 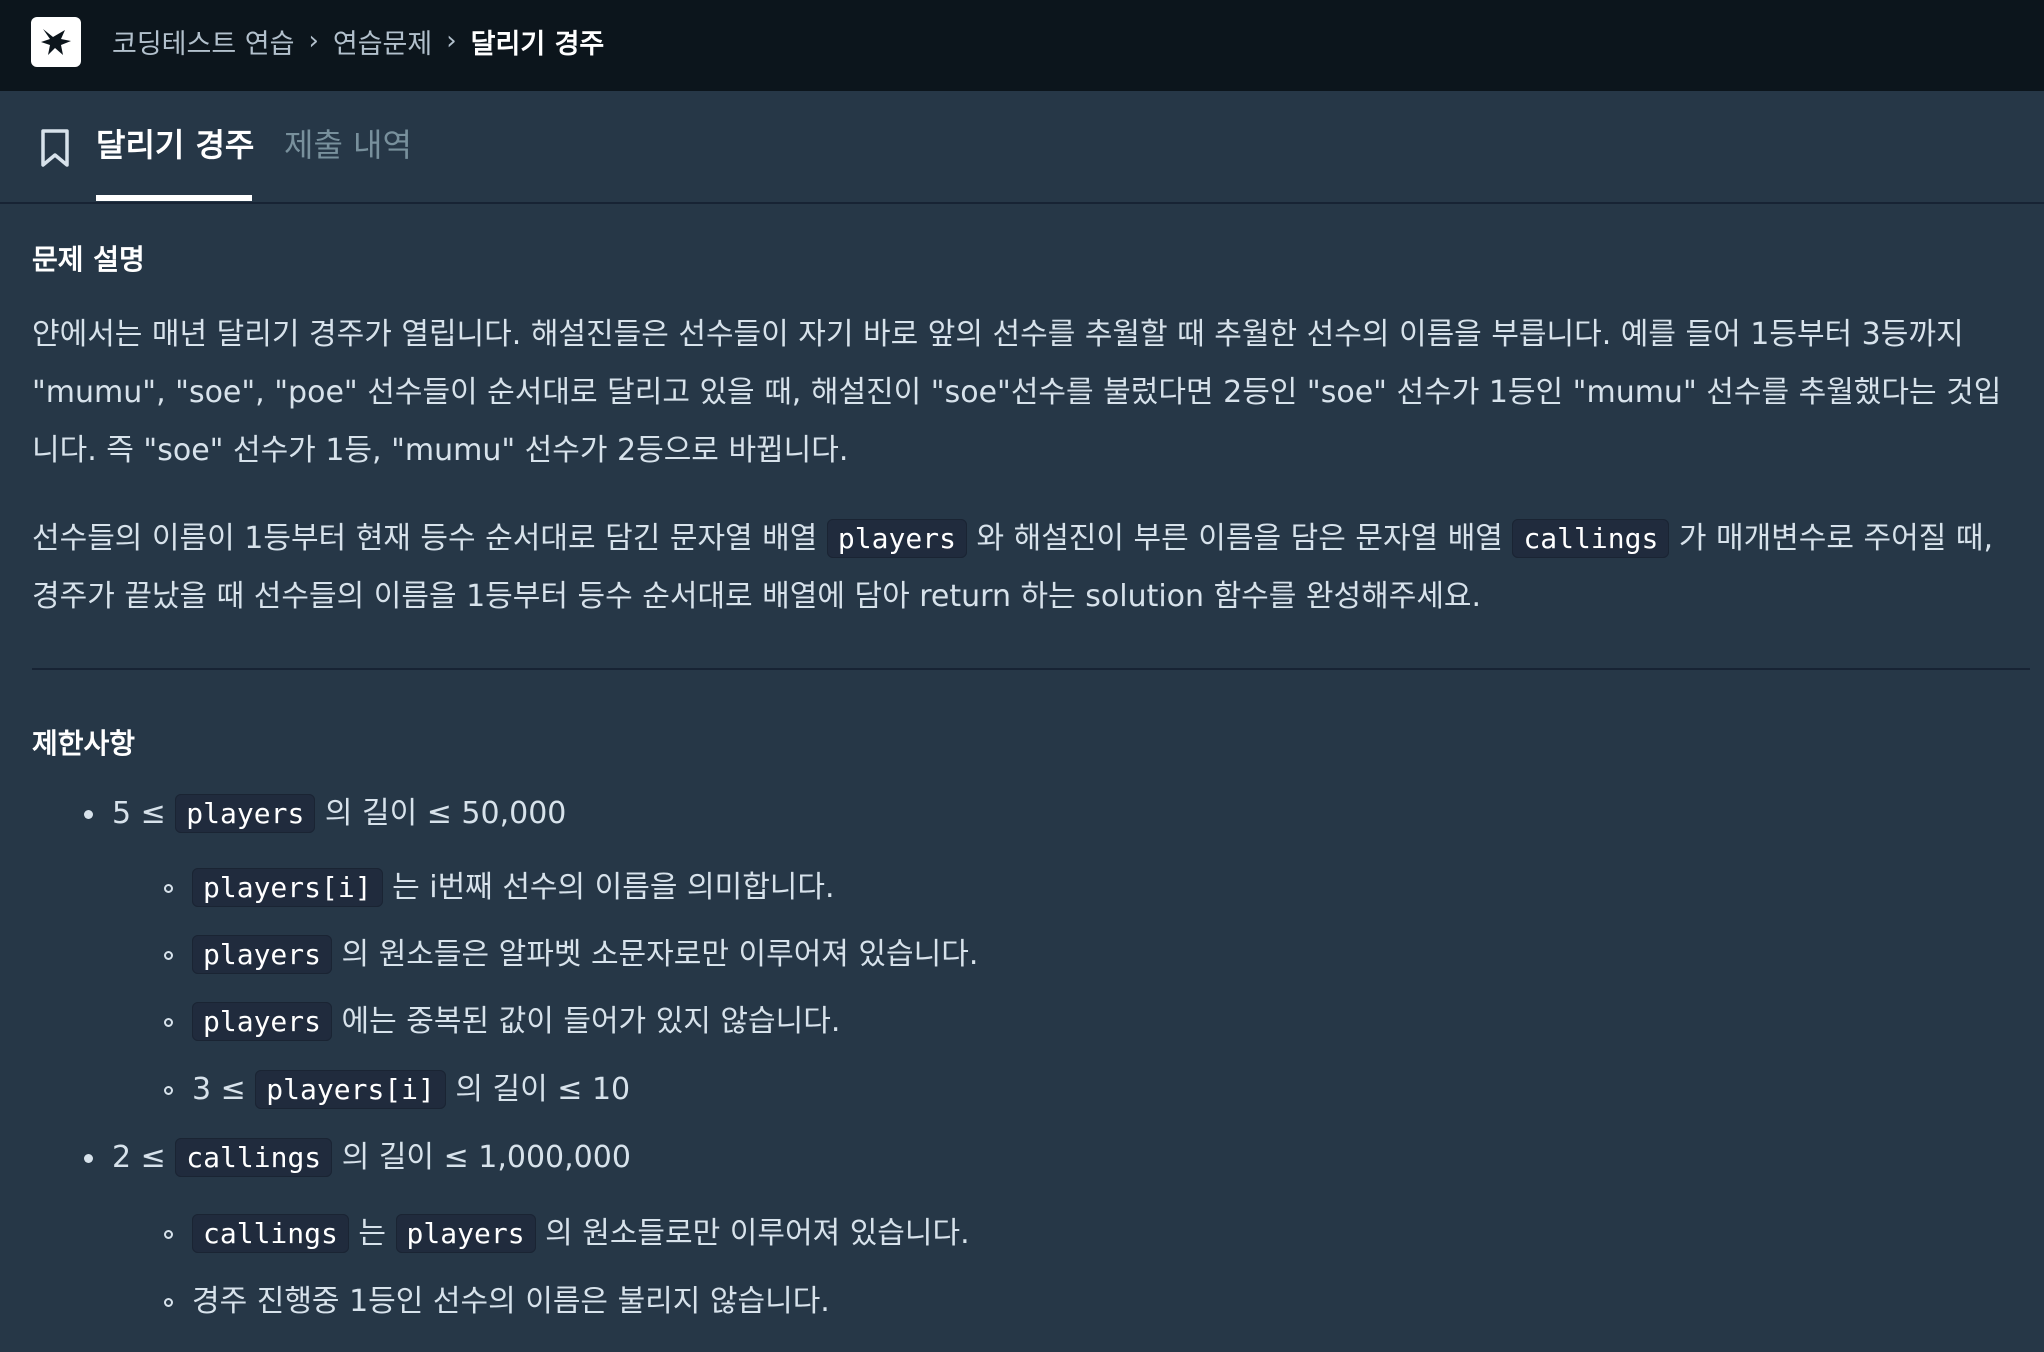 What do you see at coordinates (608, 887) in the screenshot?
I see `list-item-post: 는 i번째 선수의 이름을 의미합니다.` at bounding box center [608, 887].